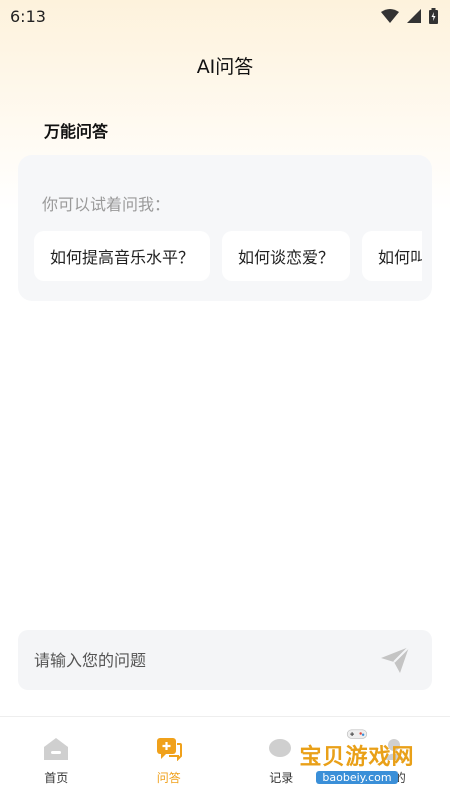  I want to click on qa-chat-icon, so click(169, 749).